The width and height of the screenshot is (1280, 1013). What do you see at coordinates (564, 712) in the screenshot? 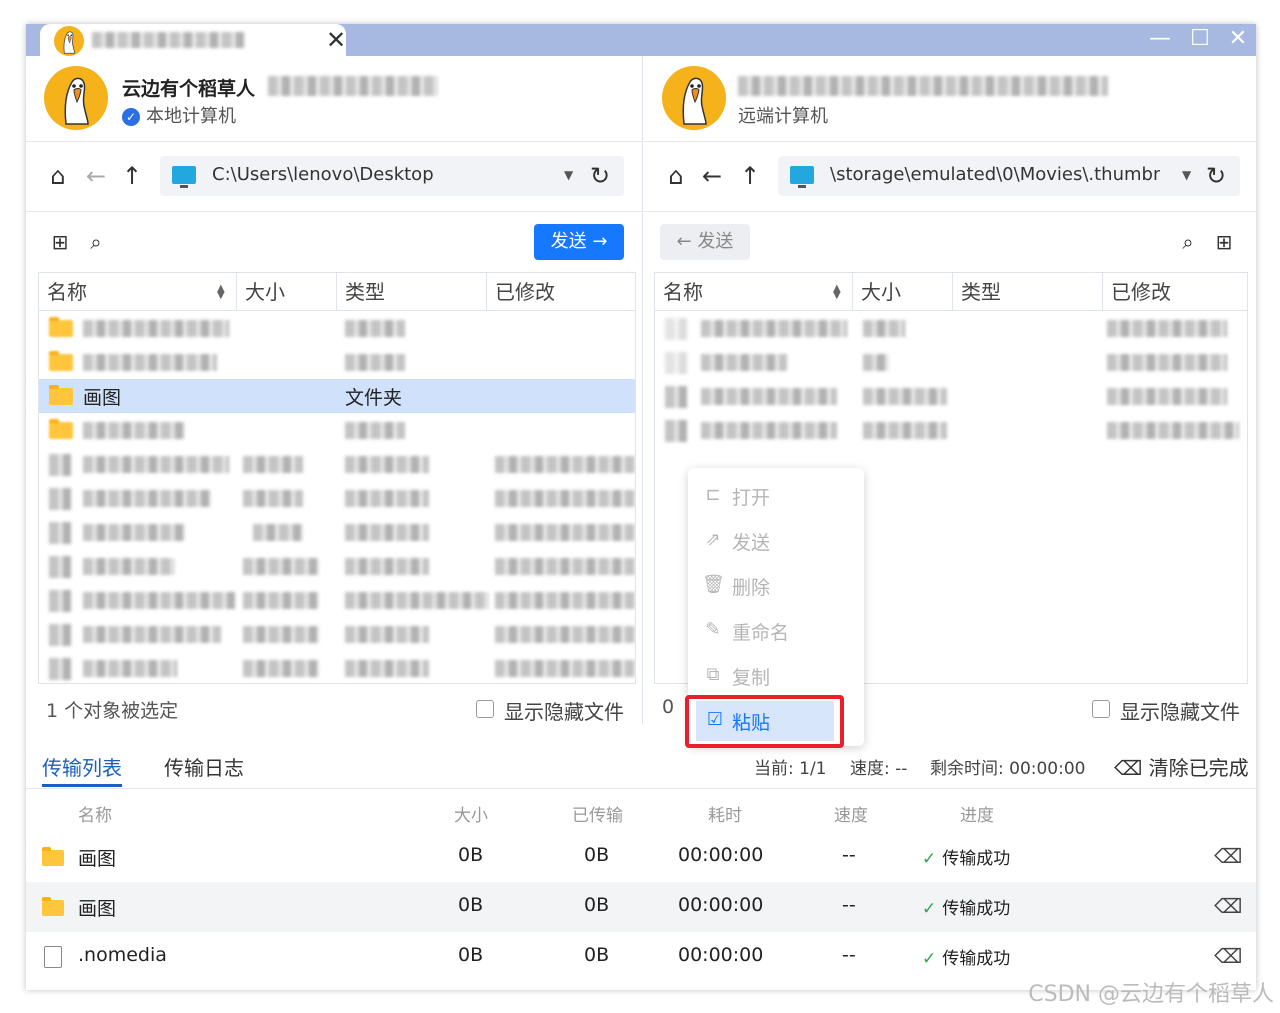
I see `local-show-hidden-label: 显示隐藏文件` at bounding box center [564, 712].